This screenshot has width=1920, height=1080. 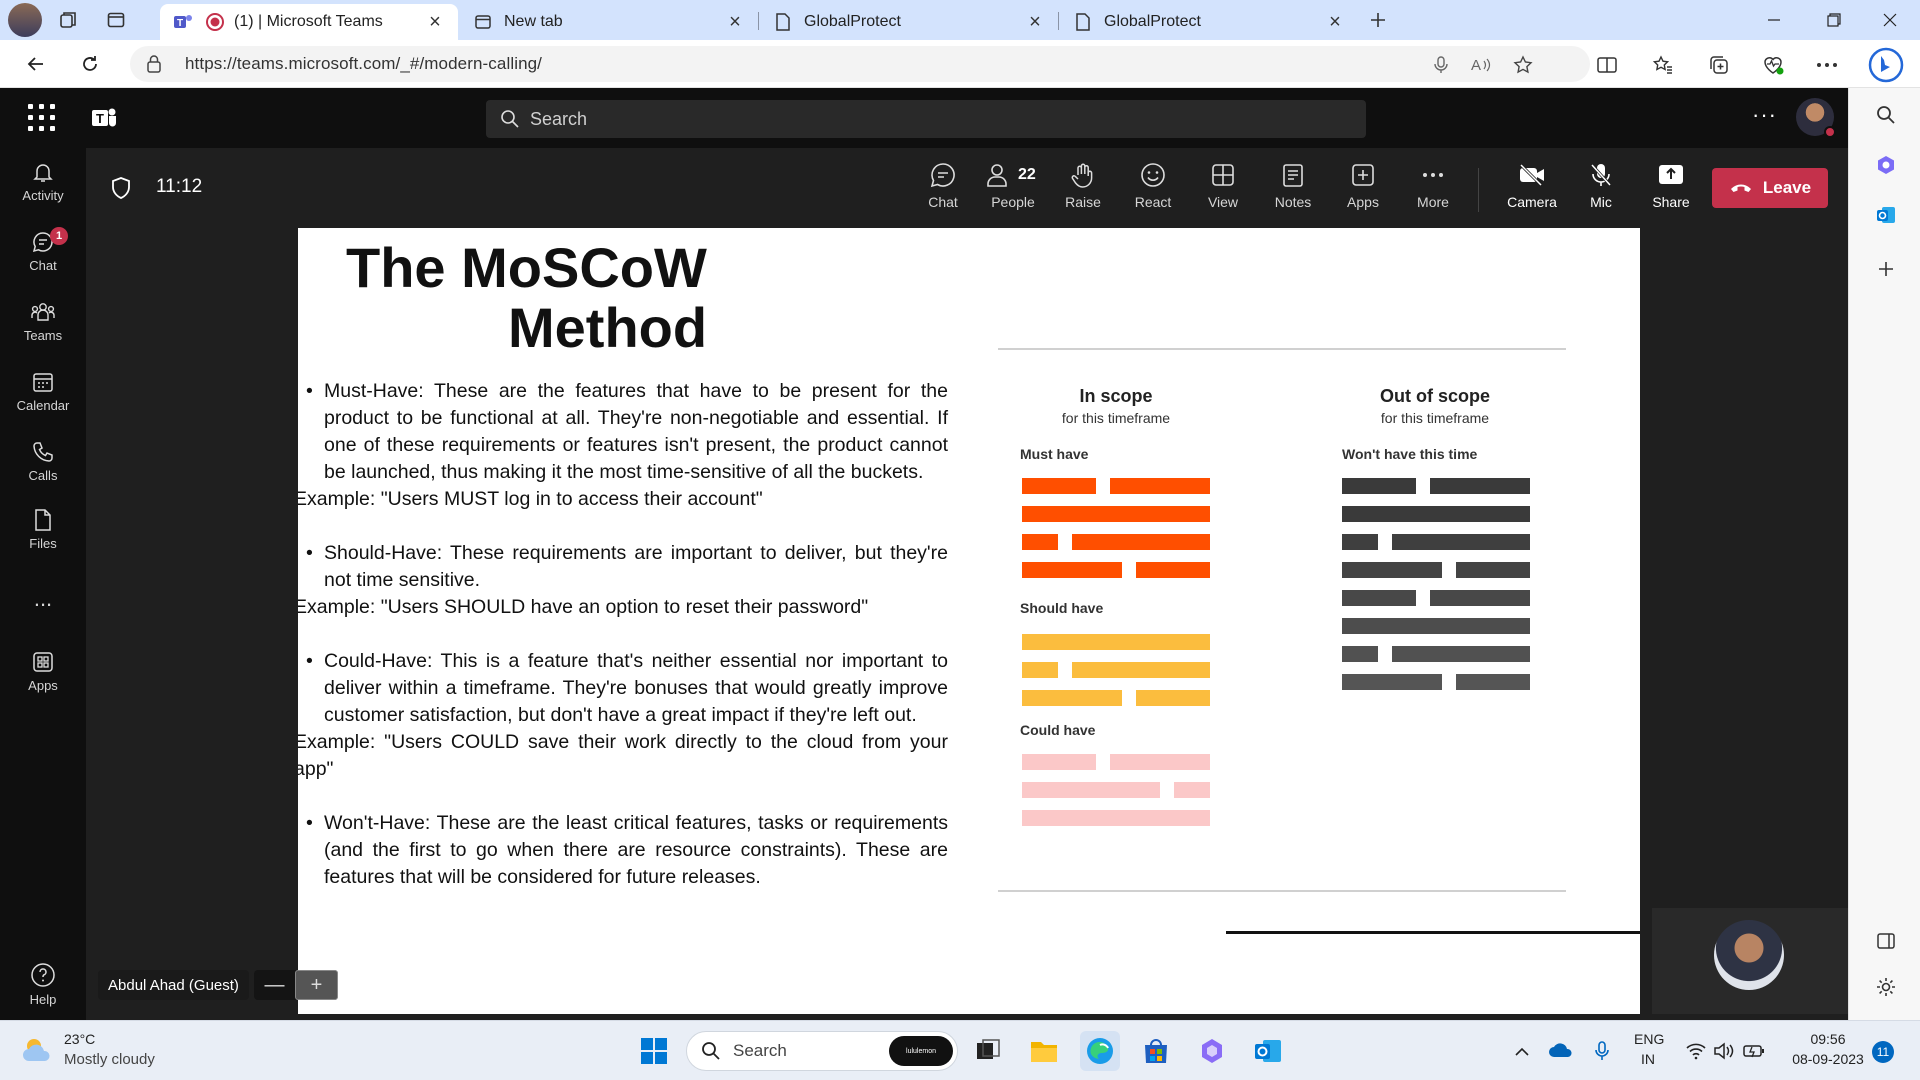 I want to click on react-button: React, so click(x=1153, y=190).